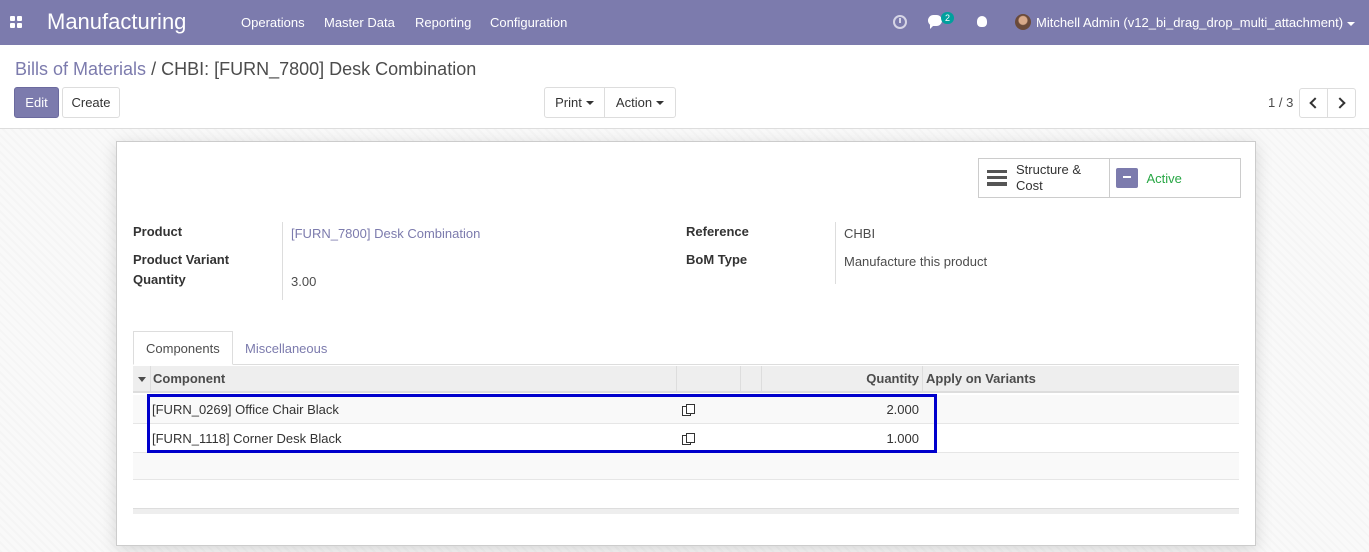 The width and height of the screenshot is (1369, 552). I want to click on quantity-cell: 1.000, so click(840, 438).